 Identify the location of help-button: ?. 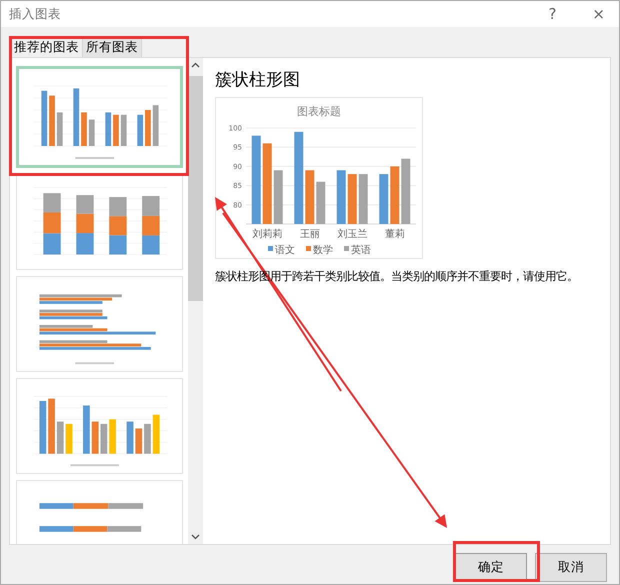
(552, 14).